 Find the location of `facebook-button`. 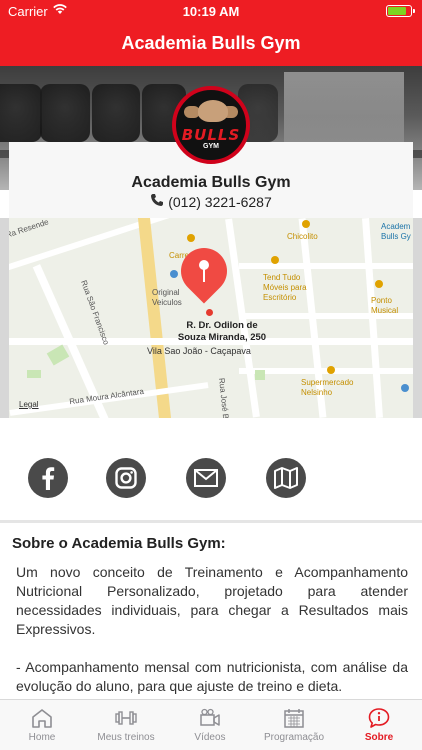

facebook-button is located at coordinates (48, 478).